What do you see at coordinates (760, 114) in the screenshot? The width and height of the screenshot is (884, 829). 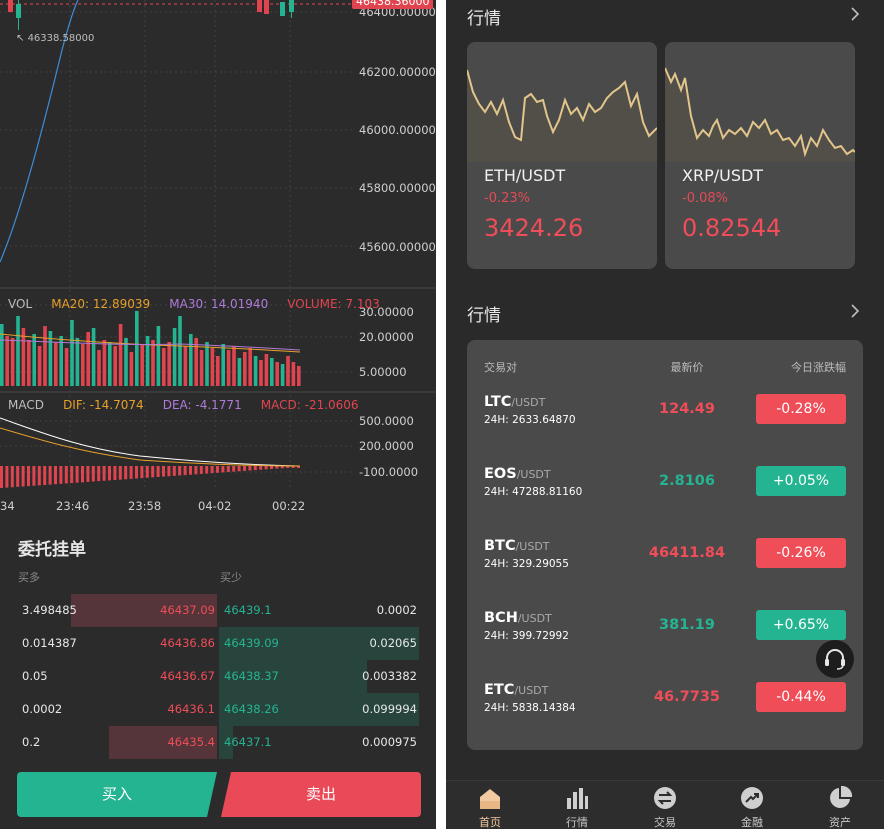 I see `xrp-sparkline` at bounding box center [760, 114].